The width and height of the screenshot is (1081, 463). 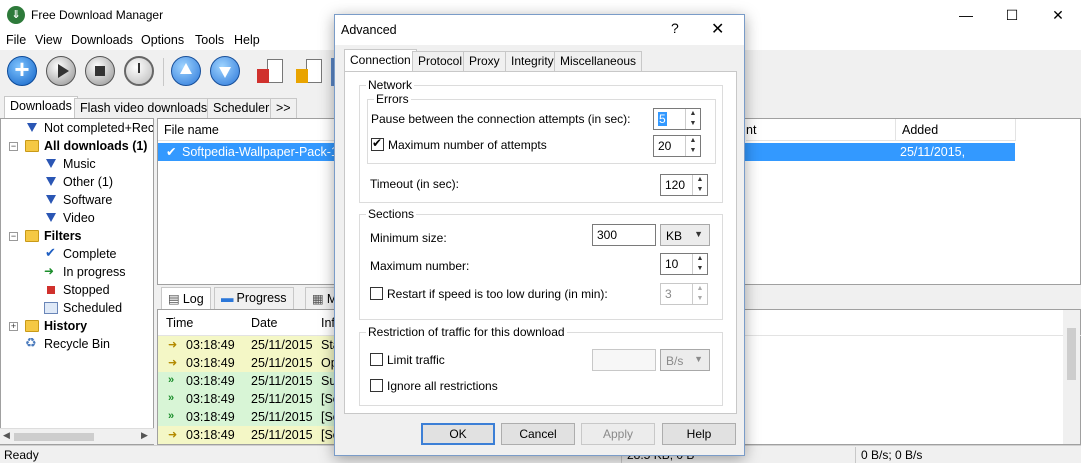 What do you see at coordinates (48, 40) in the screenshot?
I see `menu-view: View` at bounding box center [48, 40].